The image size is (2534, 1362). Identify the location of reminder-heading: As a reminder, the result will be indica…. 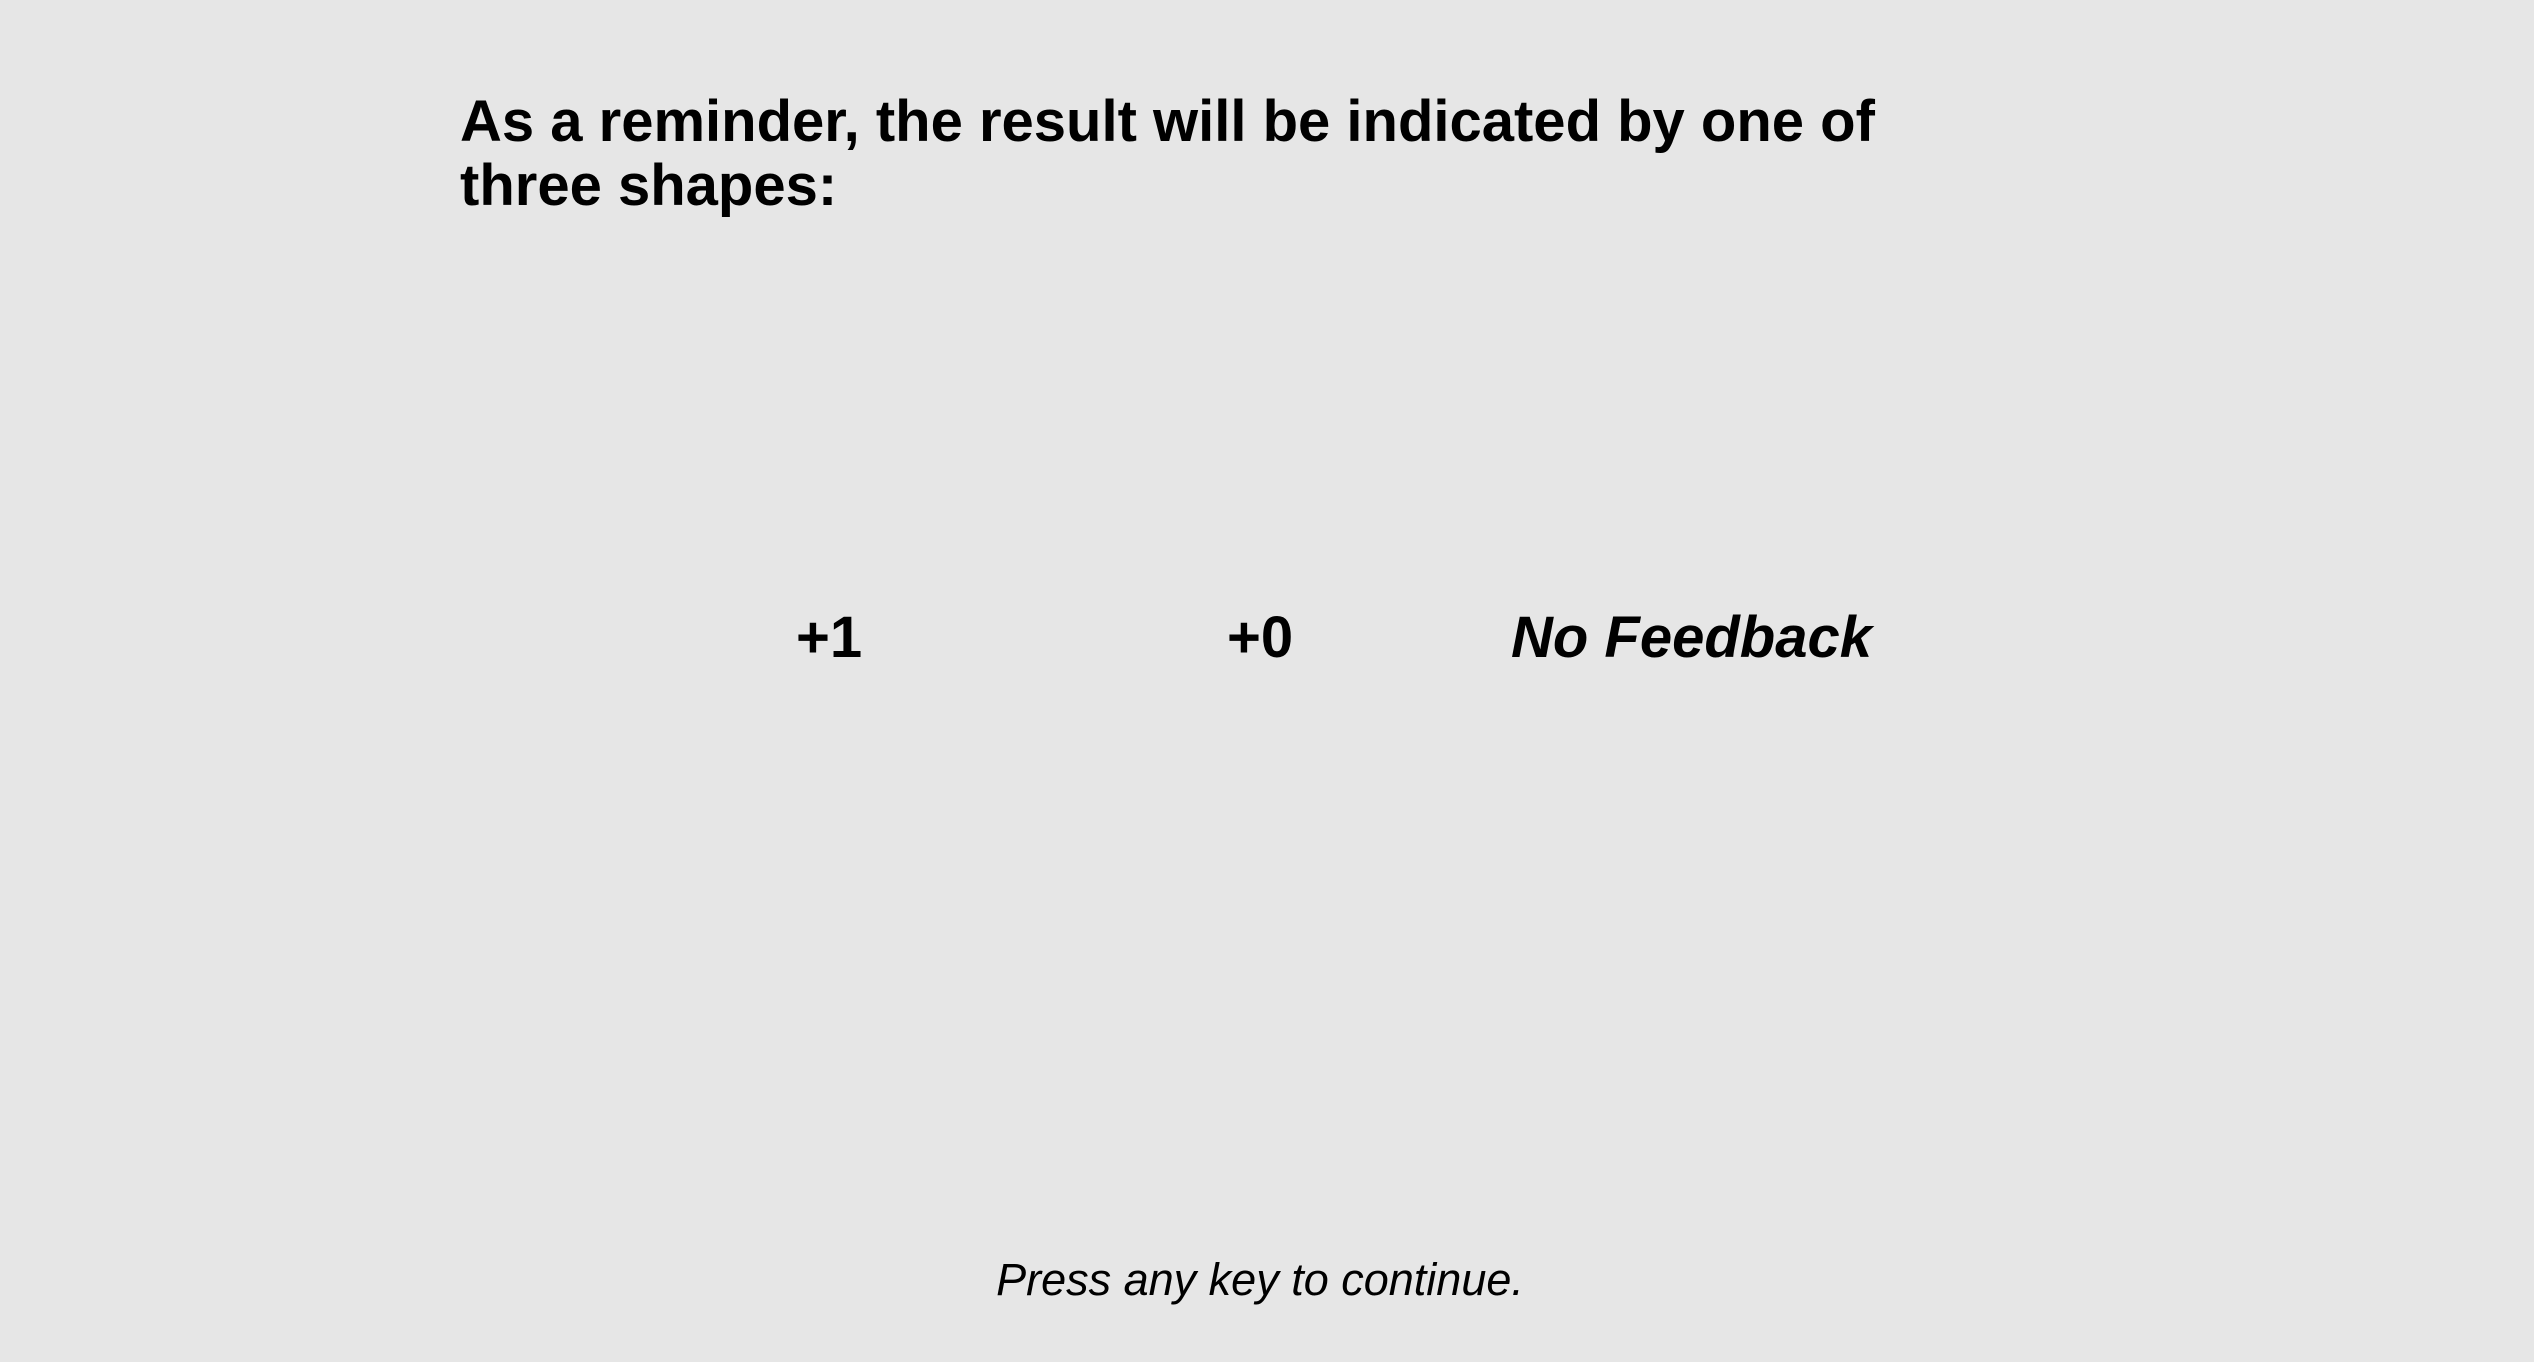
(1167, 153).